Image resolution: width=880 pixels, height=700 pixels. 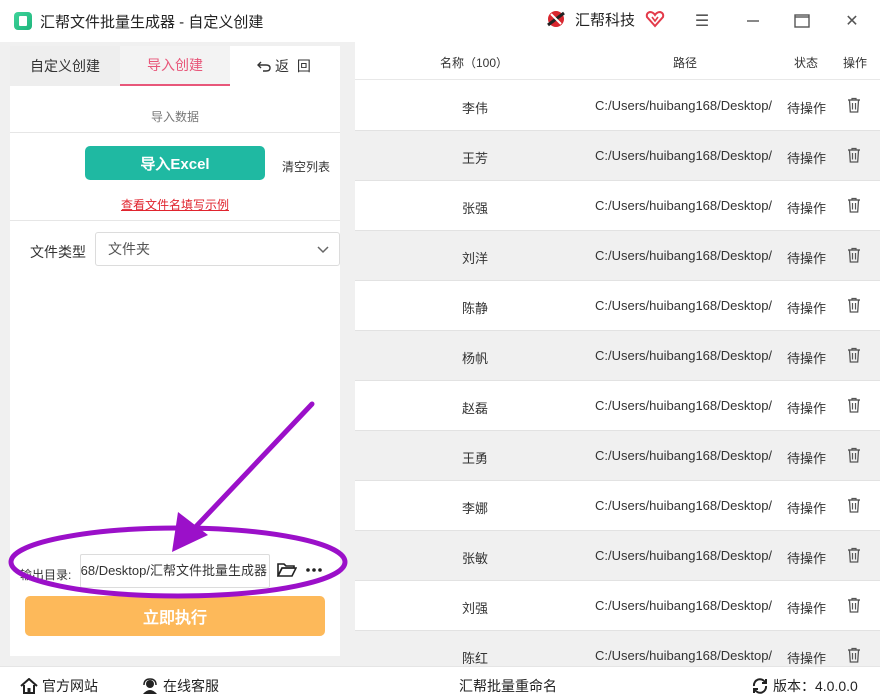 I want to click on status-bar: 官方网站 在线客服 汇帮批量重命名 版本：4.0.0.0, so click(x=440, y=683).